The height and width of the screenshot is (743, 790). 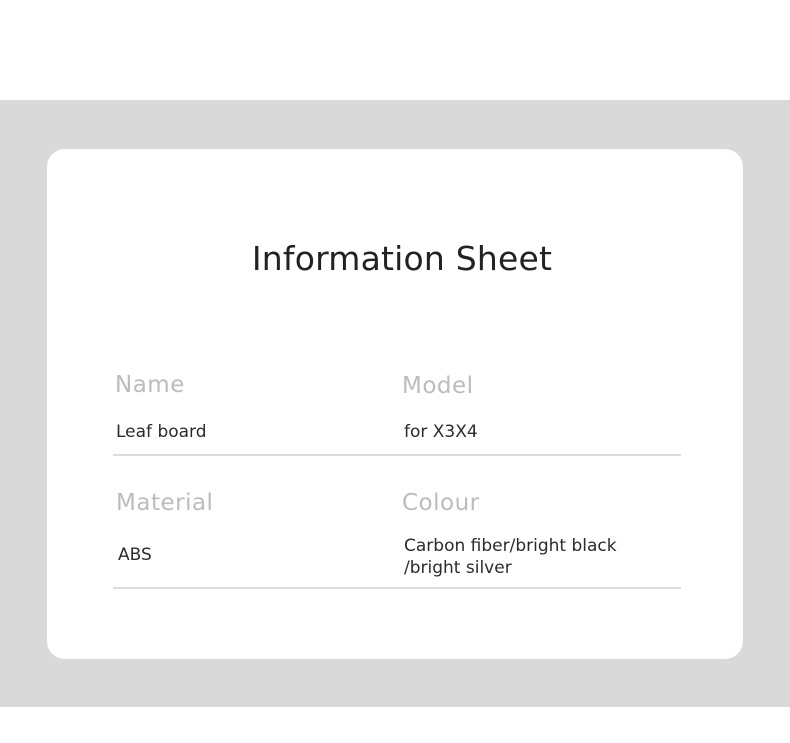 What do you see at coordinates (441, 432) in the screenshot?
I see `model-value: for X3X4` at bounding box center [441, 432].